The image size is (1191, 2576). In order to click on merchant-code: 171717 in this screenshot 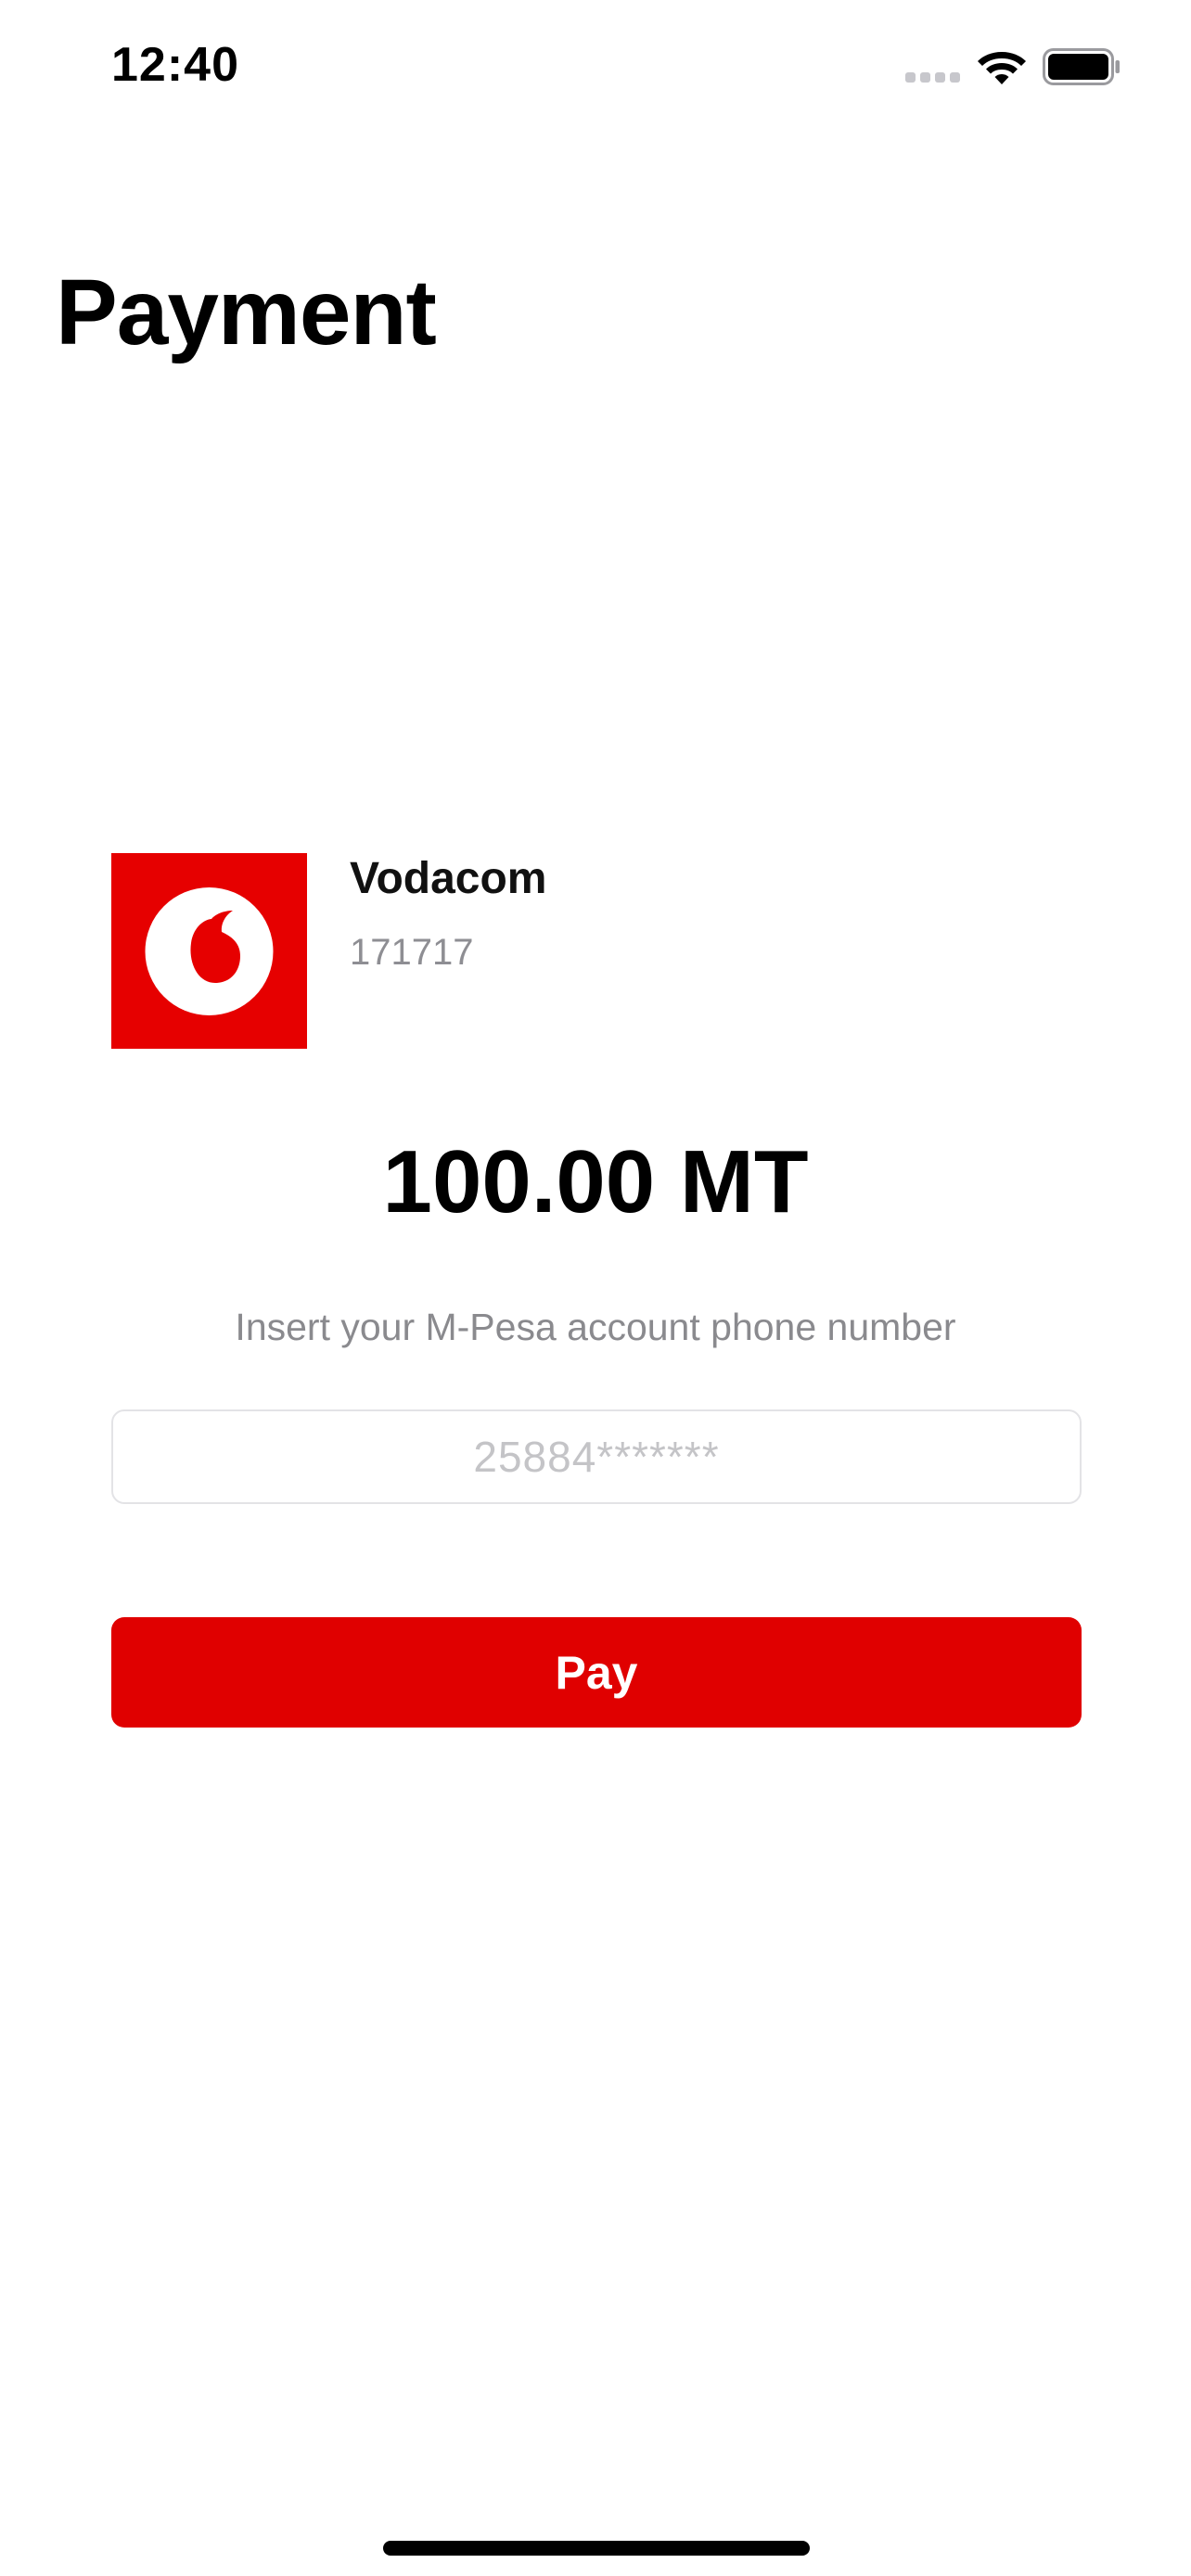, I will do `click(412, 952)`.